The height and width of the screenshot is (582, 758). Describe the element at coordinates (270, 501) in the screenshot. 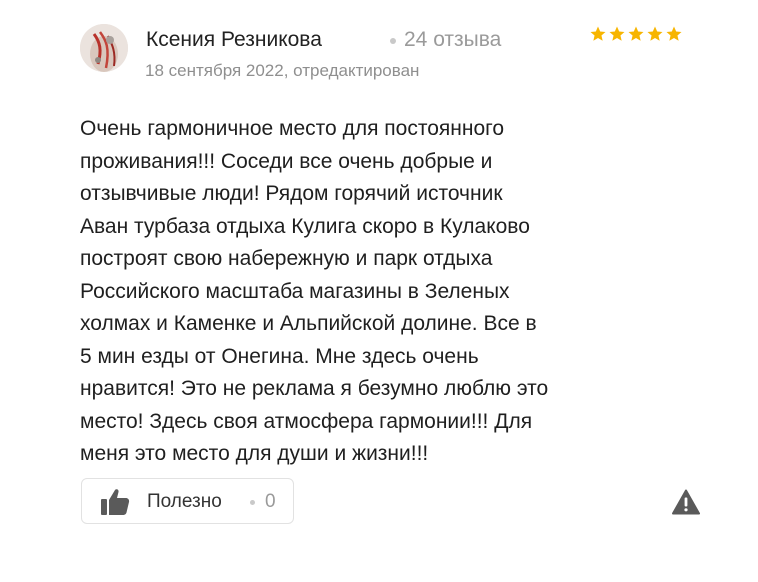

I see `useful-count: 0` at that location.